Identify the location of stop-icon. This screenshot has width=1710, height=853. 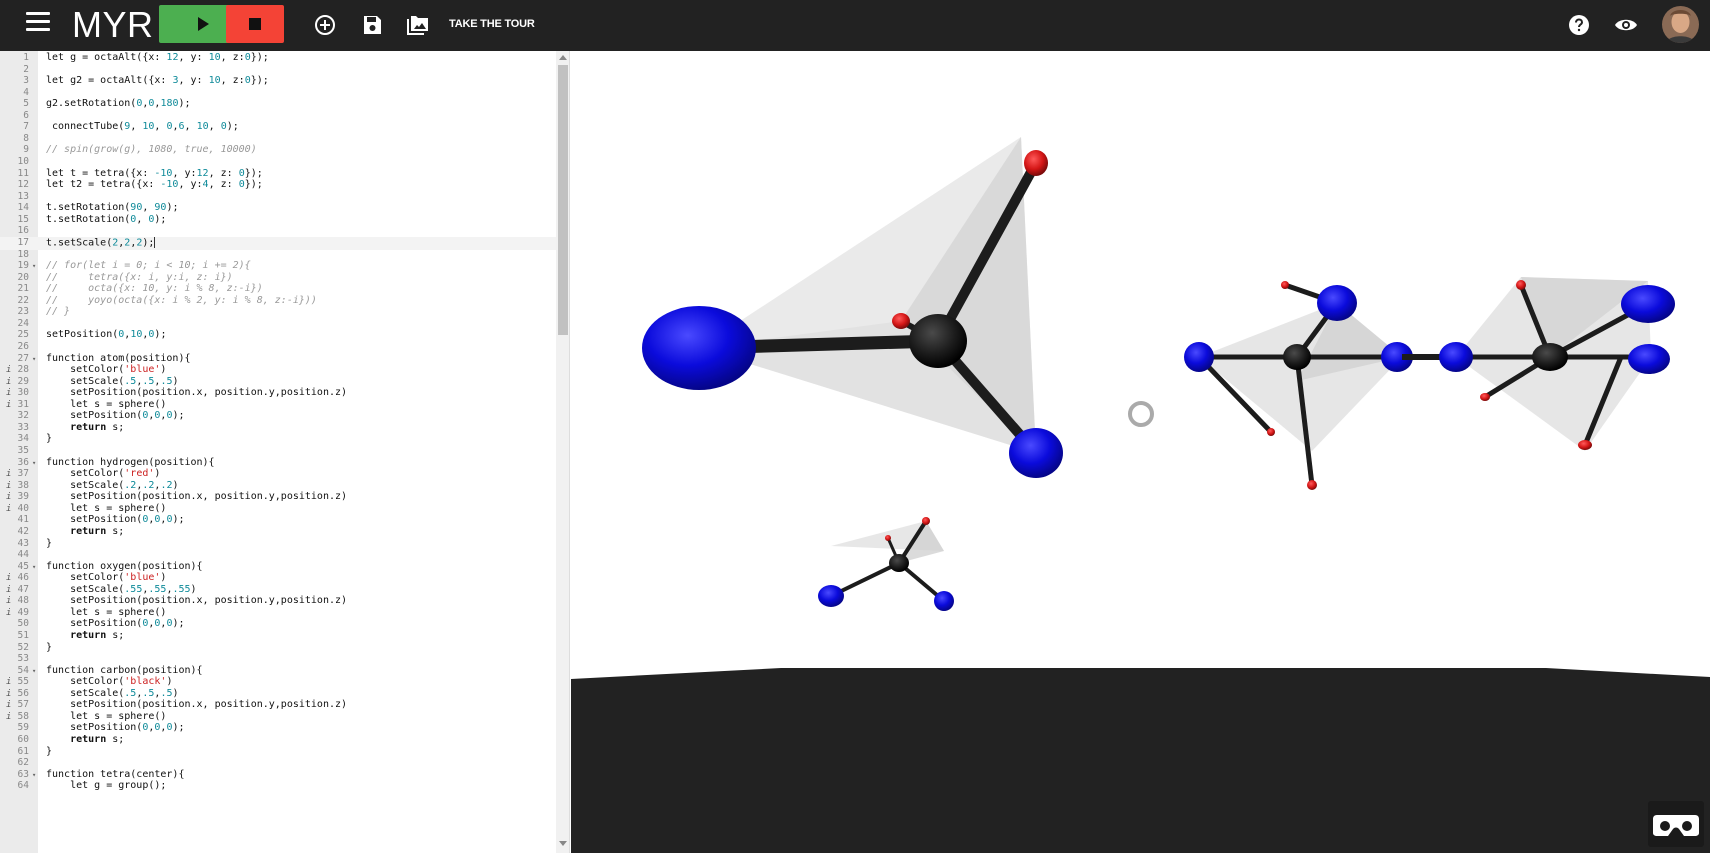
(255, 24).